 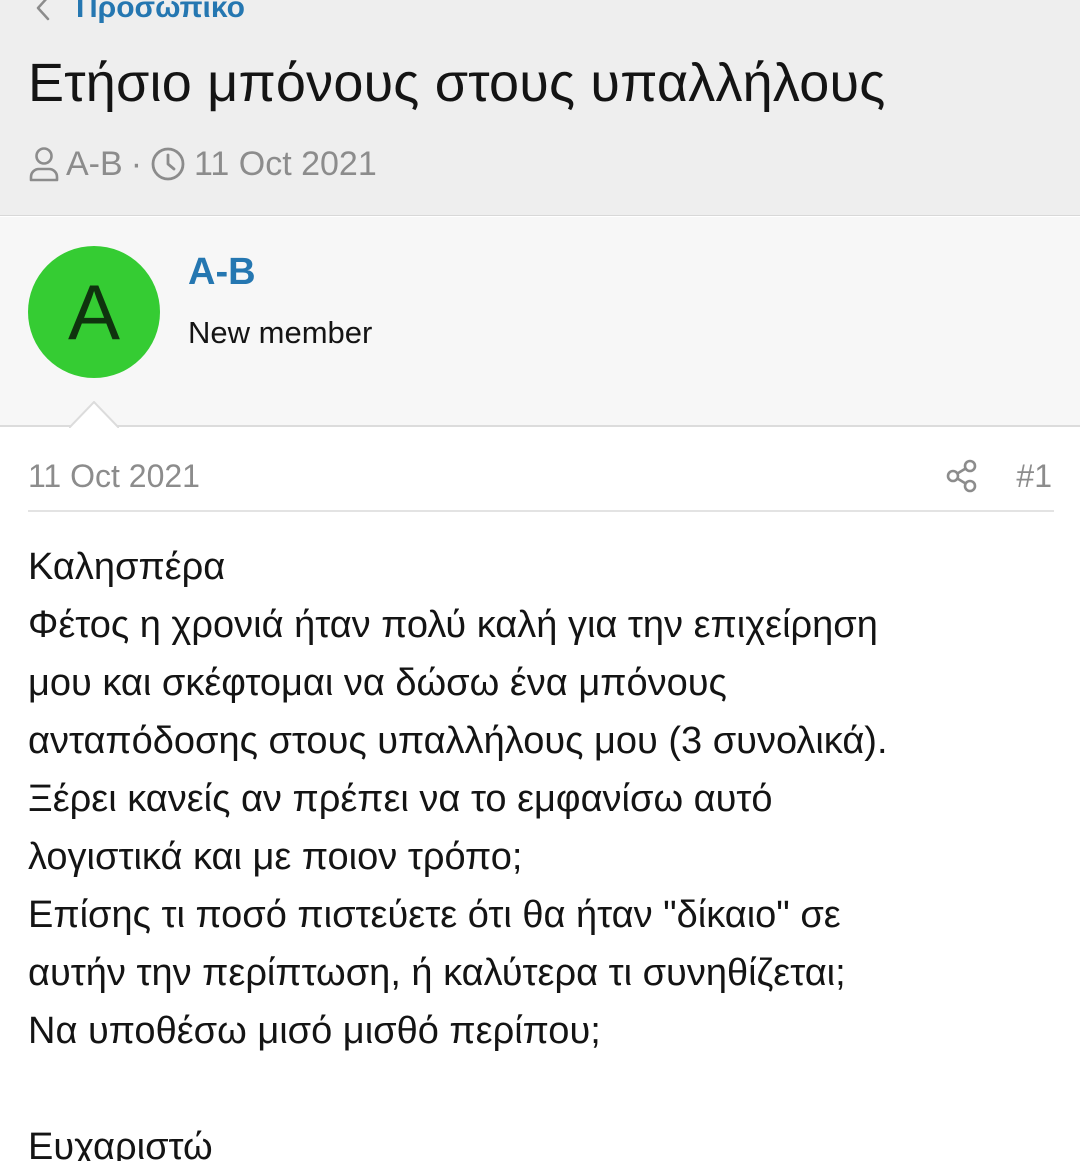 I want to click on post-line: μου και σκέφτομαι να δώσω ένα μπόνους, so click(x=377, y=683).